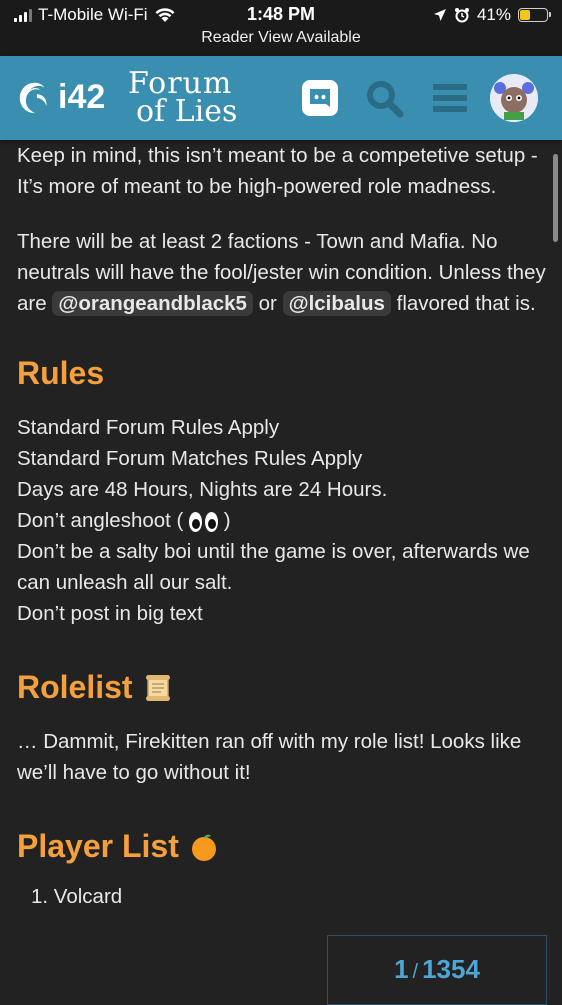 Image resolution: width=562 pixels, height=1005 pixels. Describe the element at coordinates (466, 303) in the screenshot. I see `flavored-text: flavored that is.` at that location.